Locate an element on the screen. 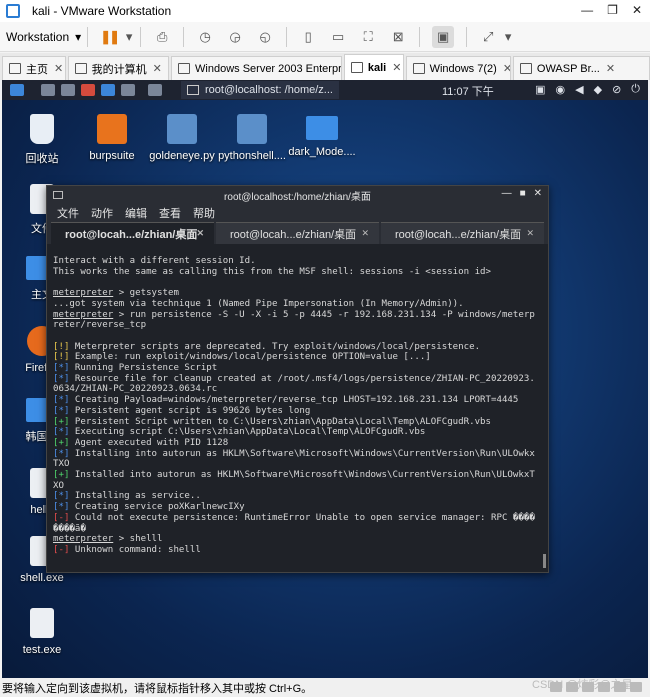 The width and height of the screenshot is (650, 697). success-tag: [+] is located at coordinates (61, 475).